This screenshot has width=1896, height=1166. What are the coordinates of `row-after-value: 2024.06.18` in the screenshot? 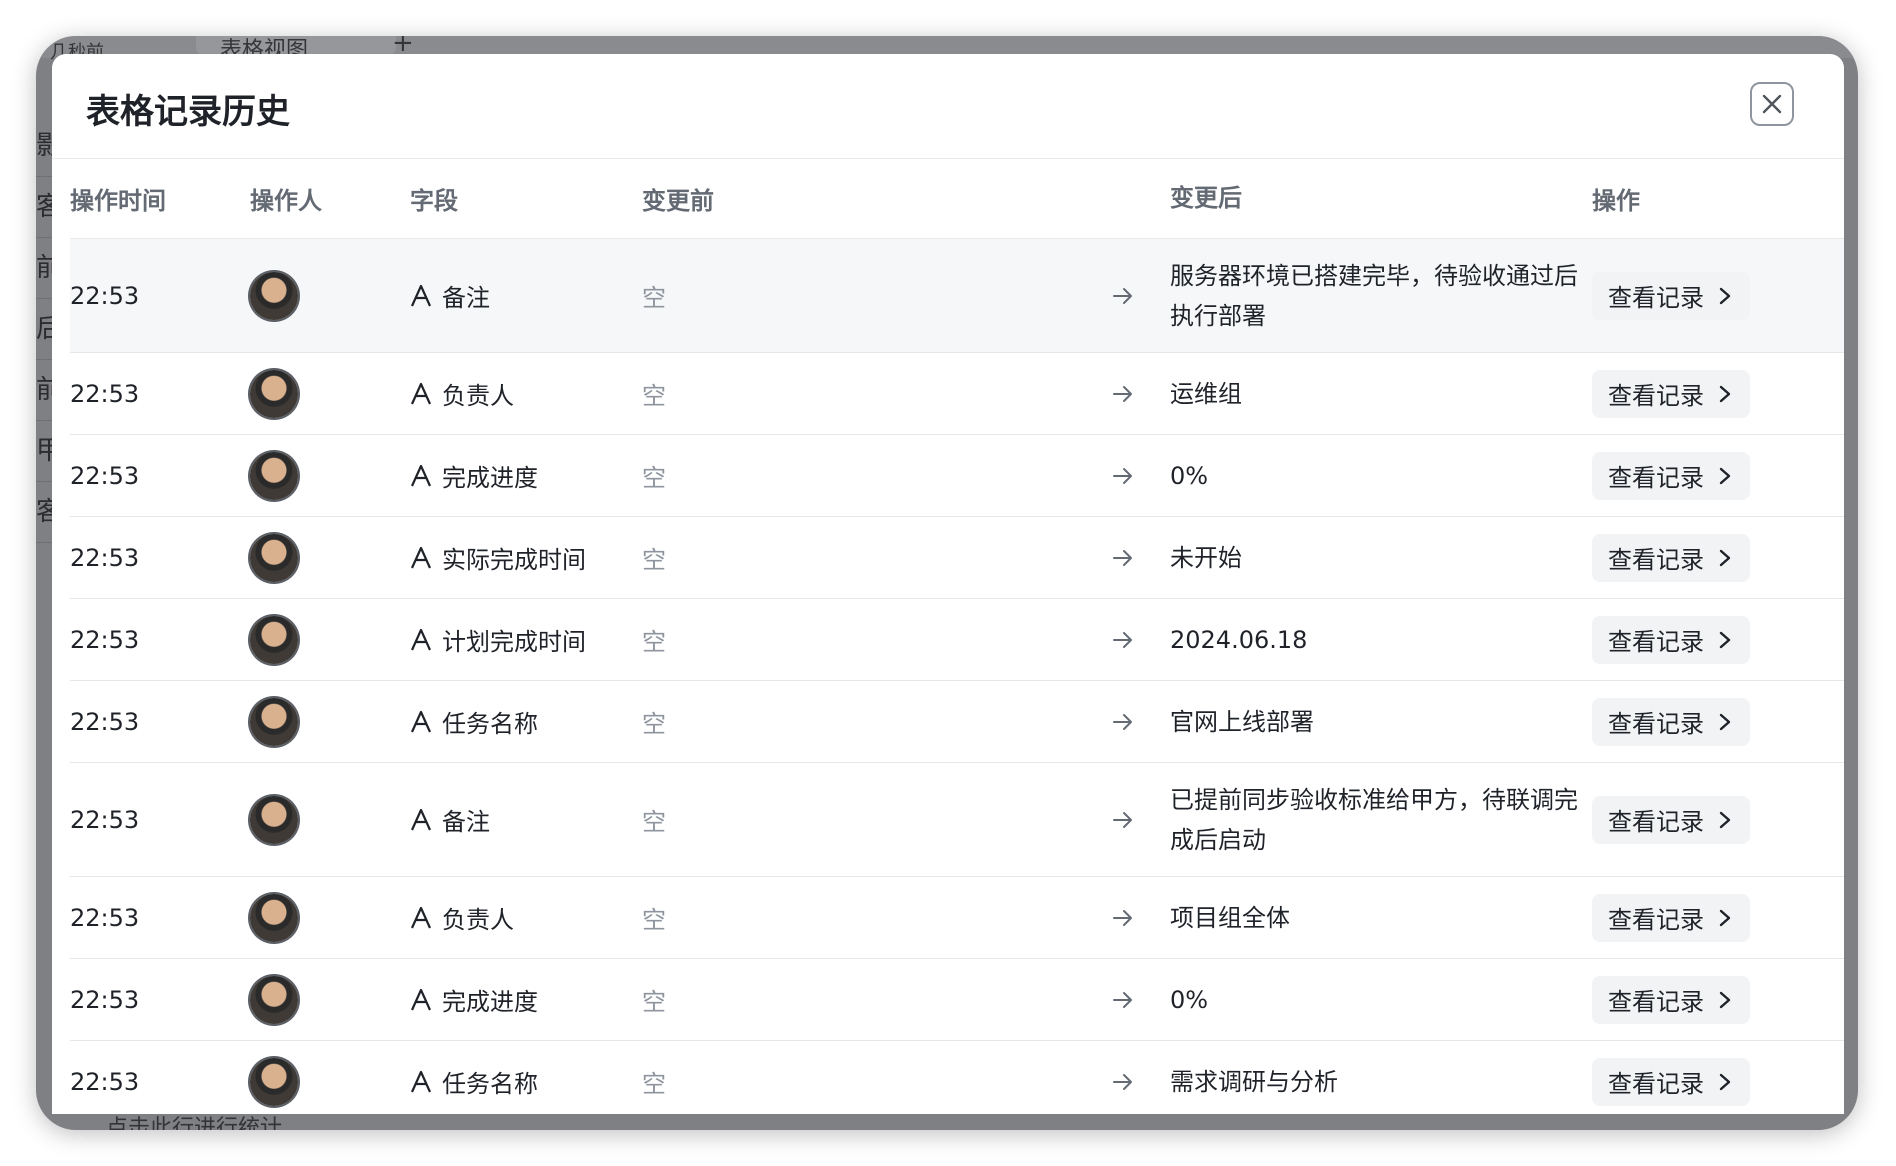 It's located at (1239, 639).